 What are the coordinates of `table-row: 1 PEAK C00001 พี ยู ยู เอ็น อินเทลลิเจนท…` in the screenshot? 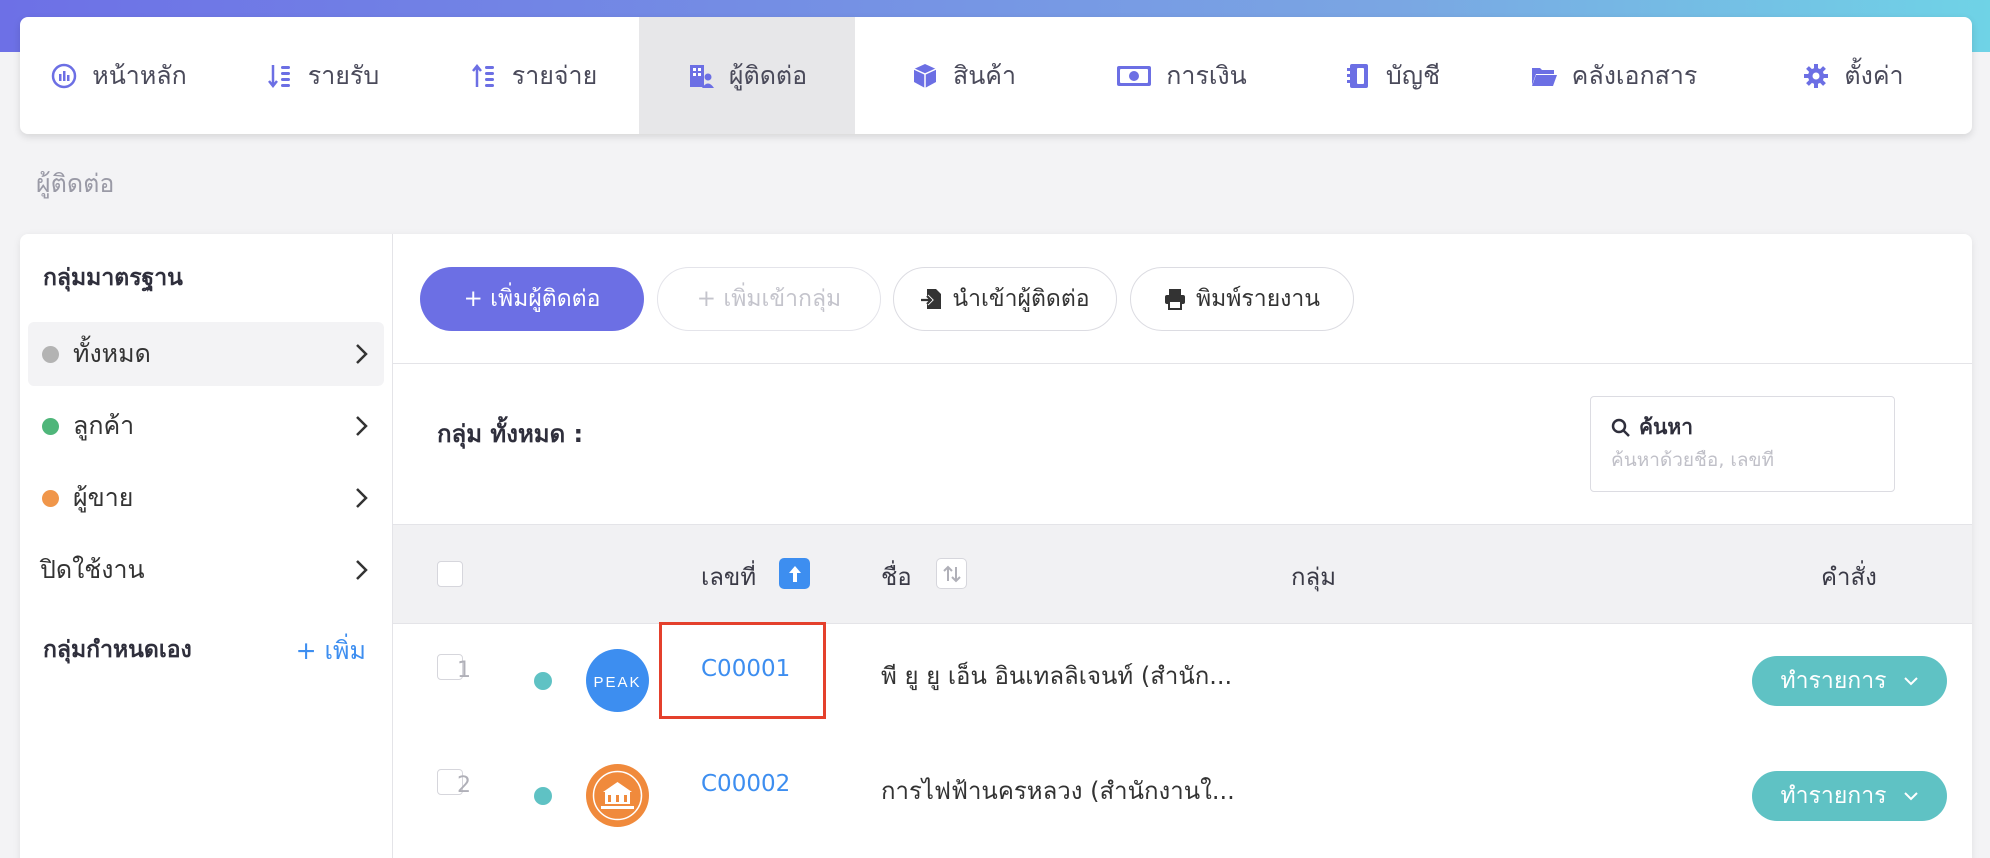 It's located at (1182, 681).